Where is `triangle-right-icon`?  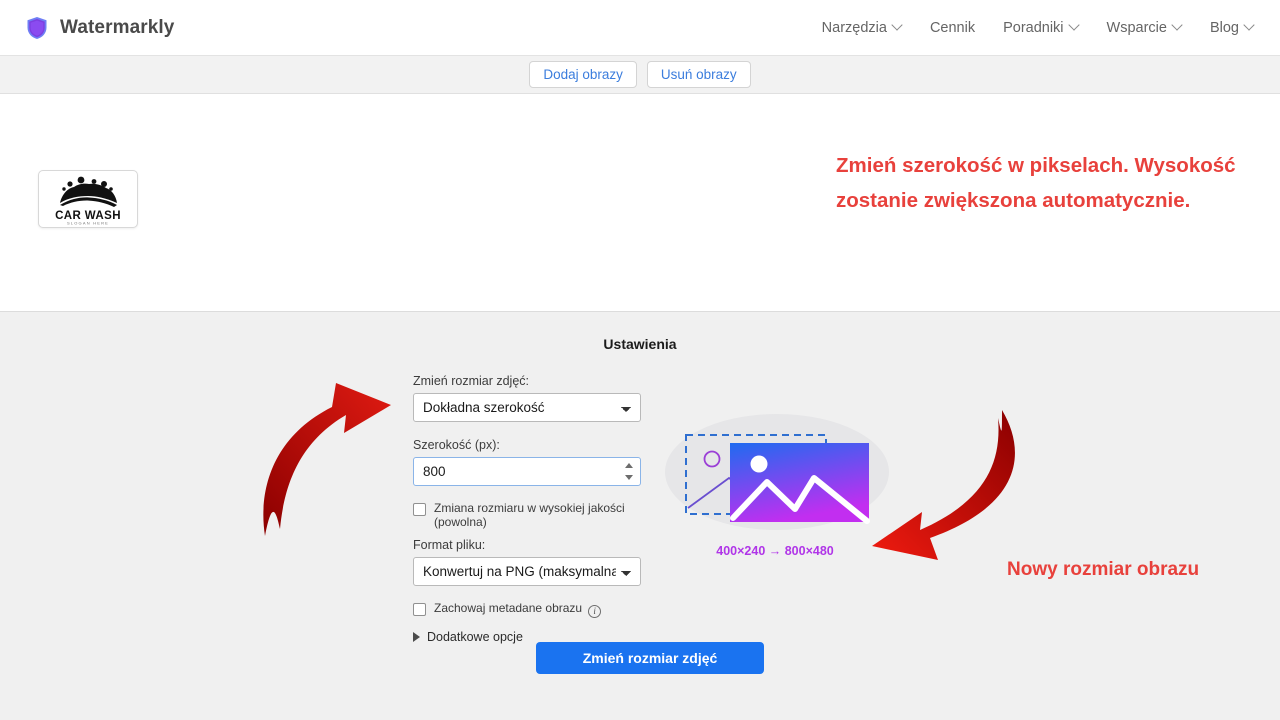 triangle-right-icon is located at coordinates (416, 637).